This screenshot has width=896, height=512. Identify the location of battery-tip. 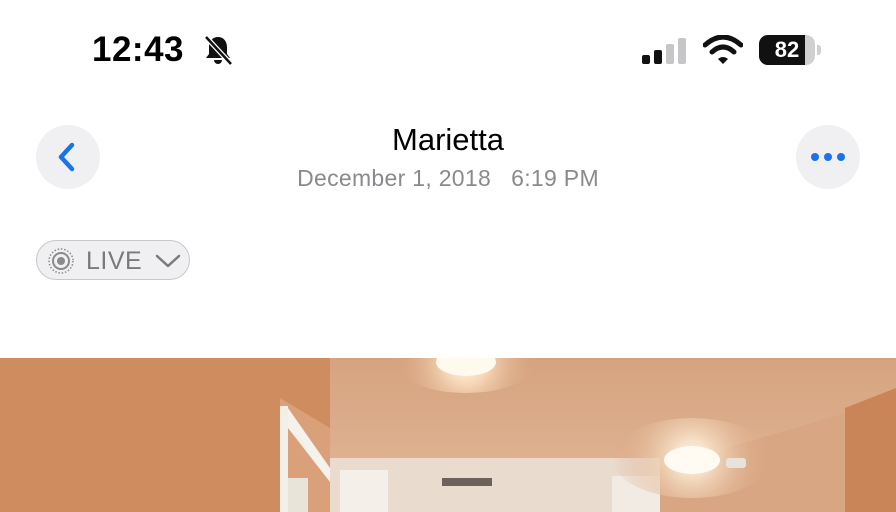
(819, 50).